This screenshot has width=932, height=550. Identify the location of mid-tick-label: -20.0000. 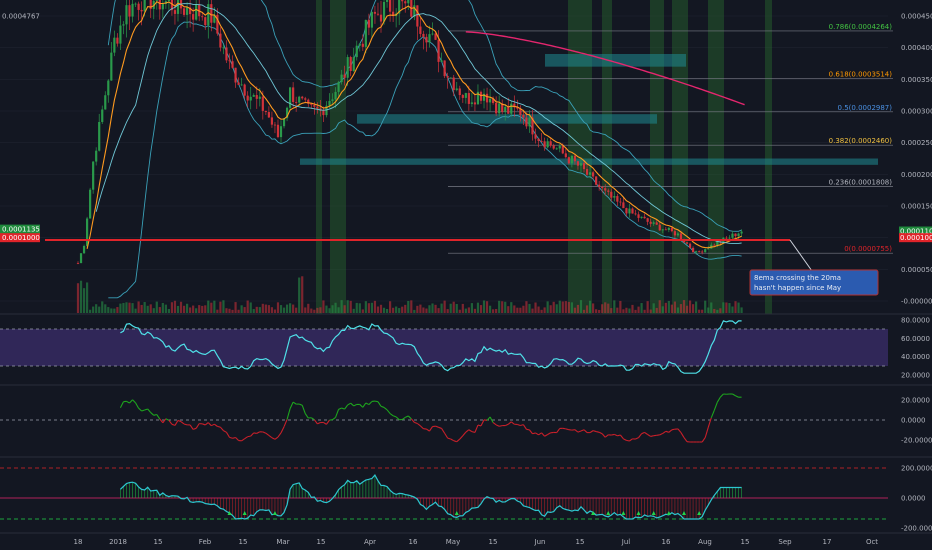
(916, 441).